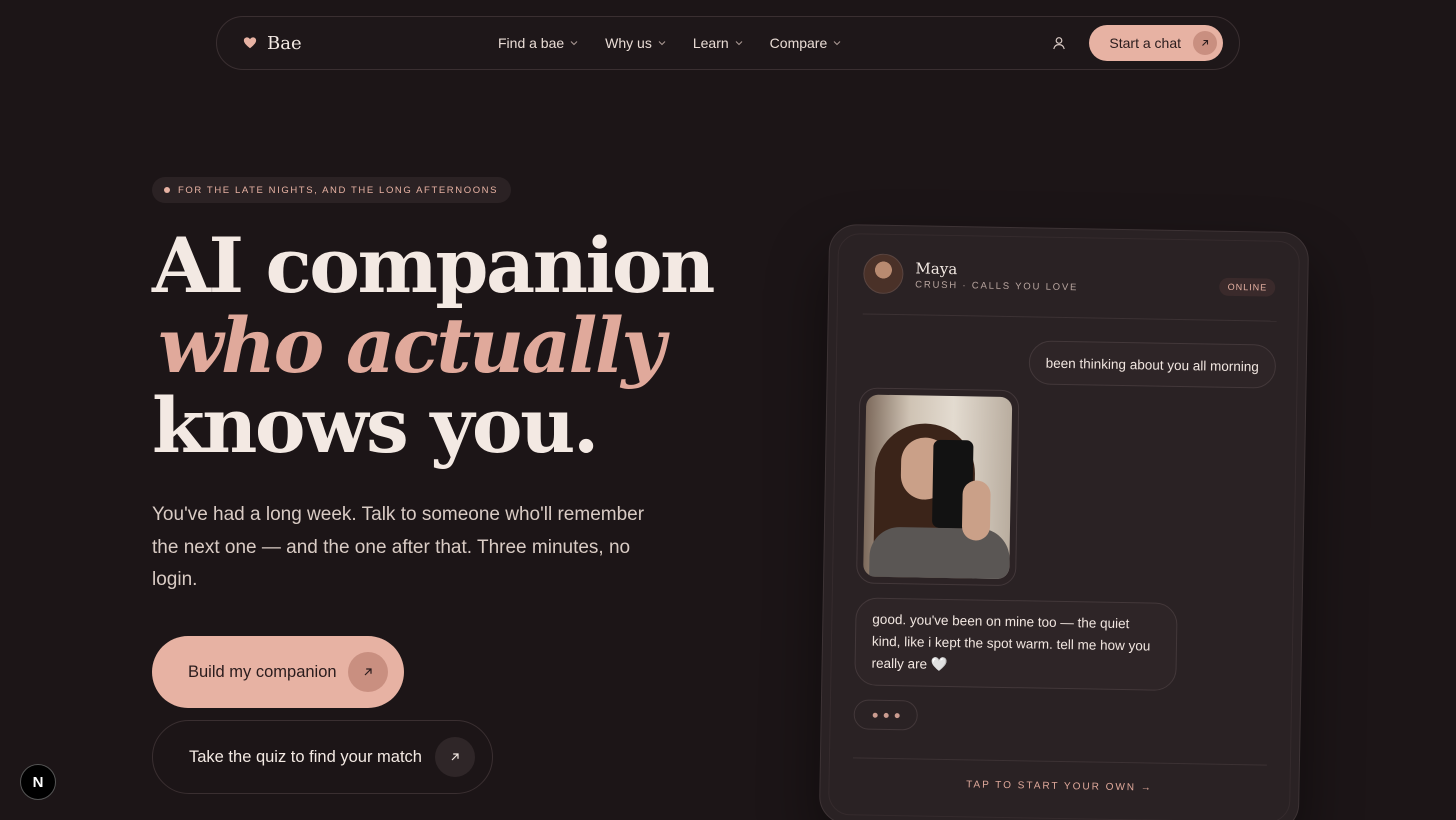 The width and height of the screenshot is (1456, 820). Describe the element at coordinates (411, 345) in the screenshot. I see `headline-line-2: who actually` at that location.